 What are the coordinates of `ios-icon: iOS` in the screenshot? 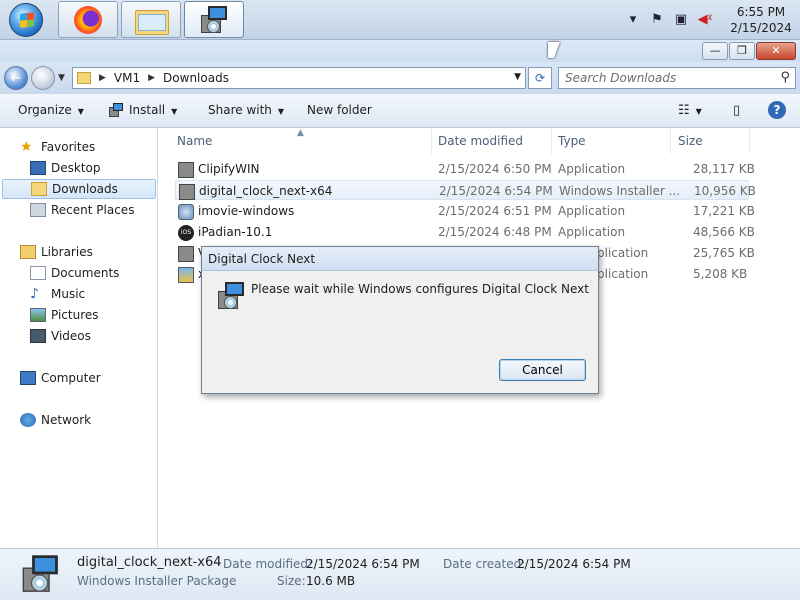 It's located at (186, 233).